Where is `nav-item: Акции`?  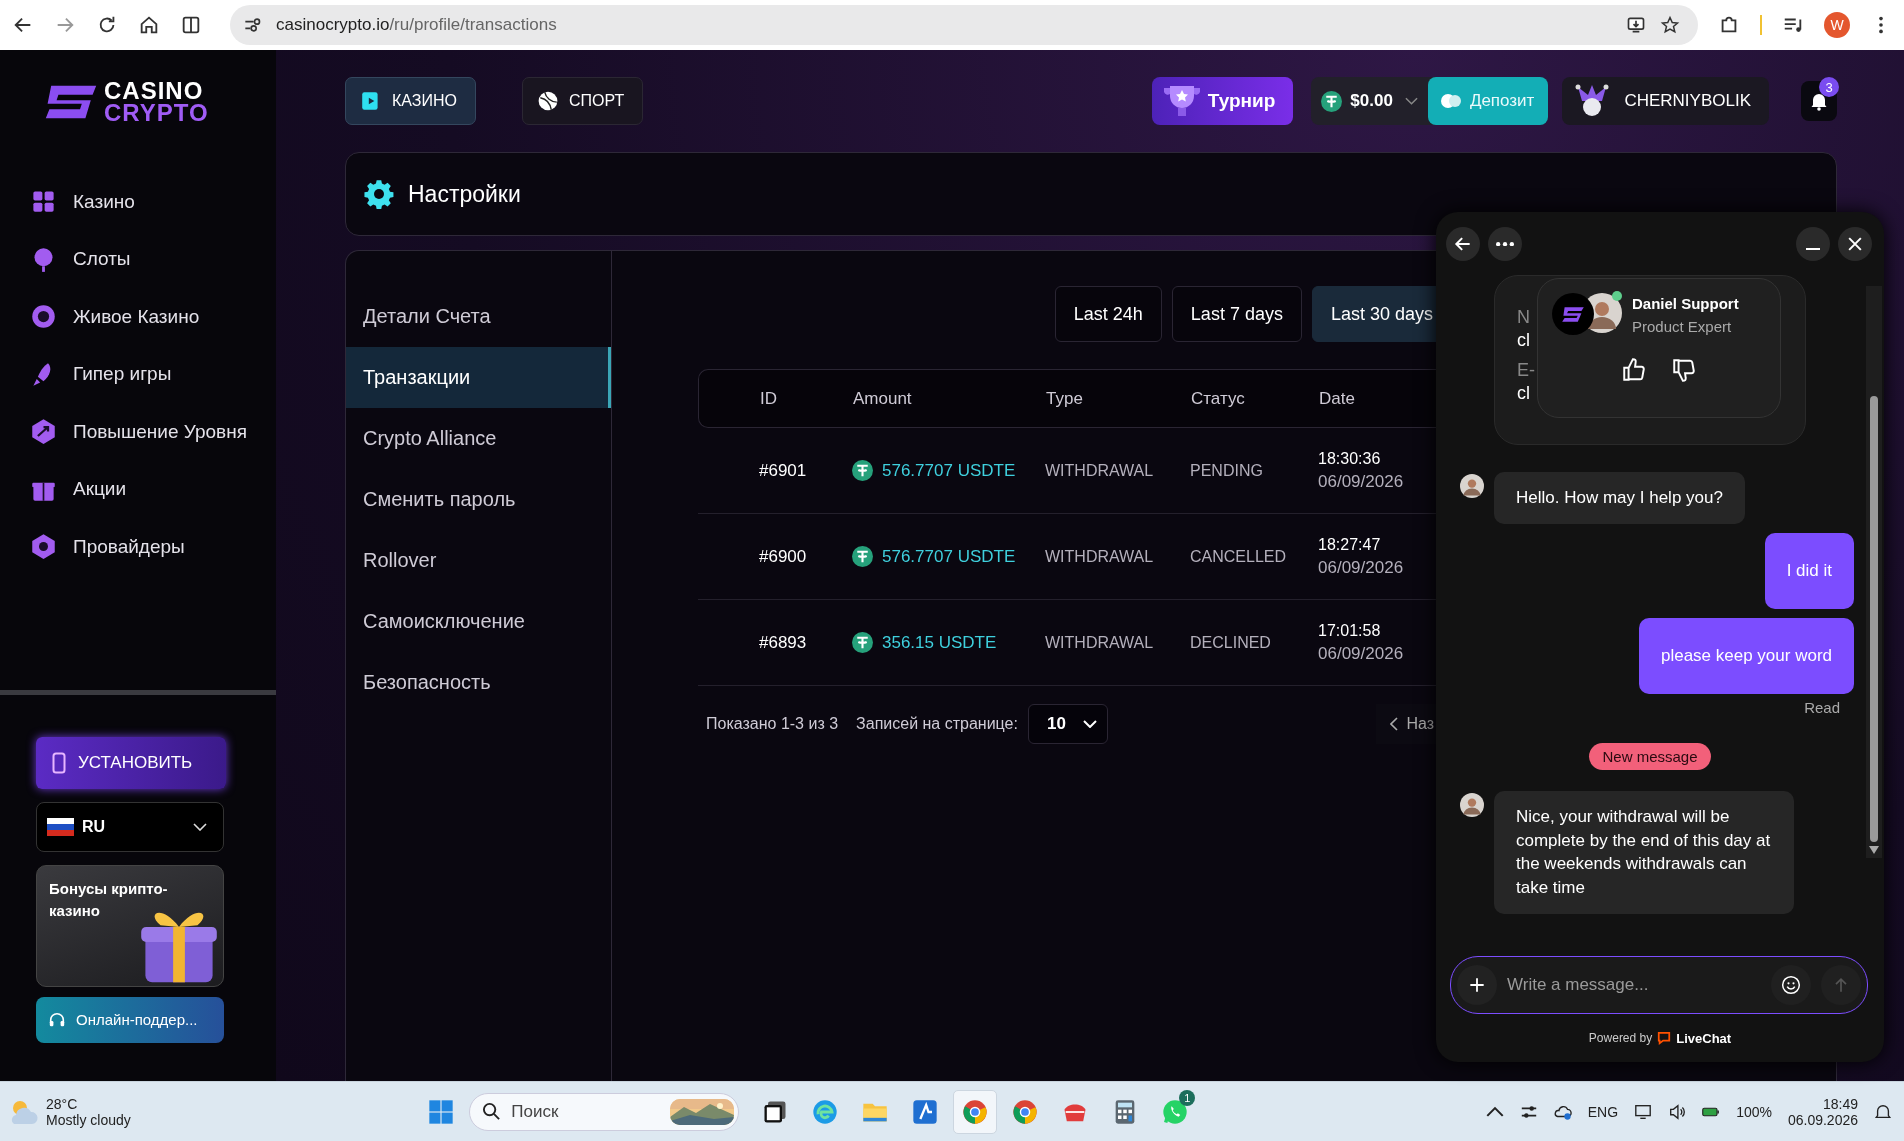 nav-item: Акции is located at coordinates (138, 489).